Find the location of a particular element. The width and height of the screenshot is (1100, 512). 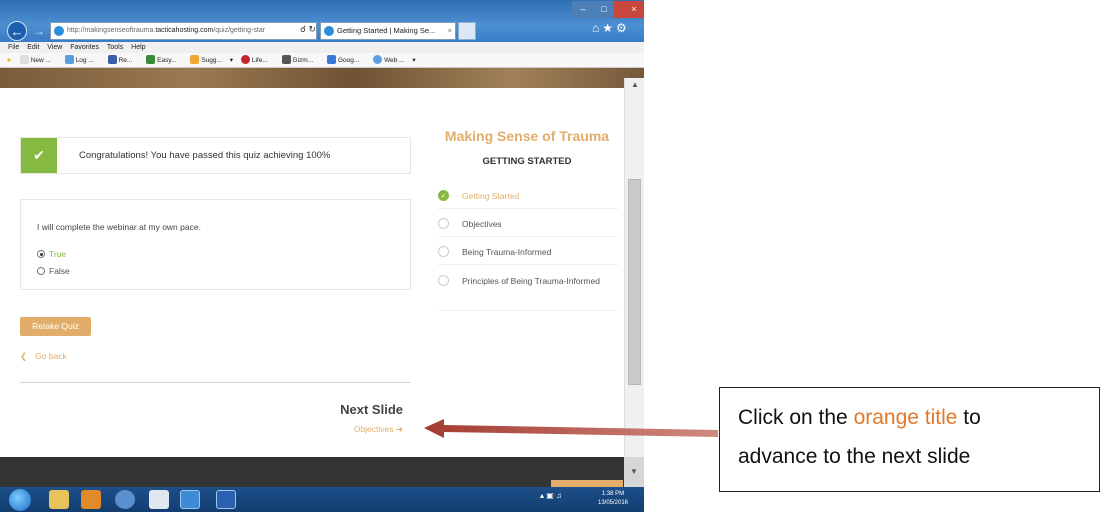

callout-highlight: orange title is located at coordinates (905, 417).